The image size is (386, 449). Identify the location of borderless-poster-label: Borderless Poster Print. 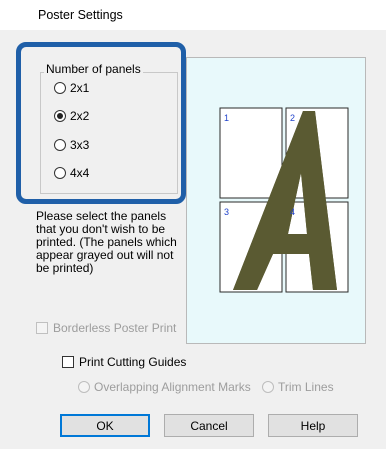
(115, 328).